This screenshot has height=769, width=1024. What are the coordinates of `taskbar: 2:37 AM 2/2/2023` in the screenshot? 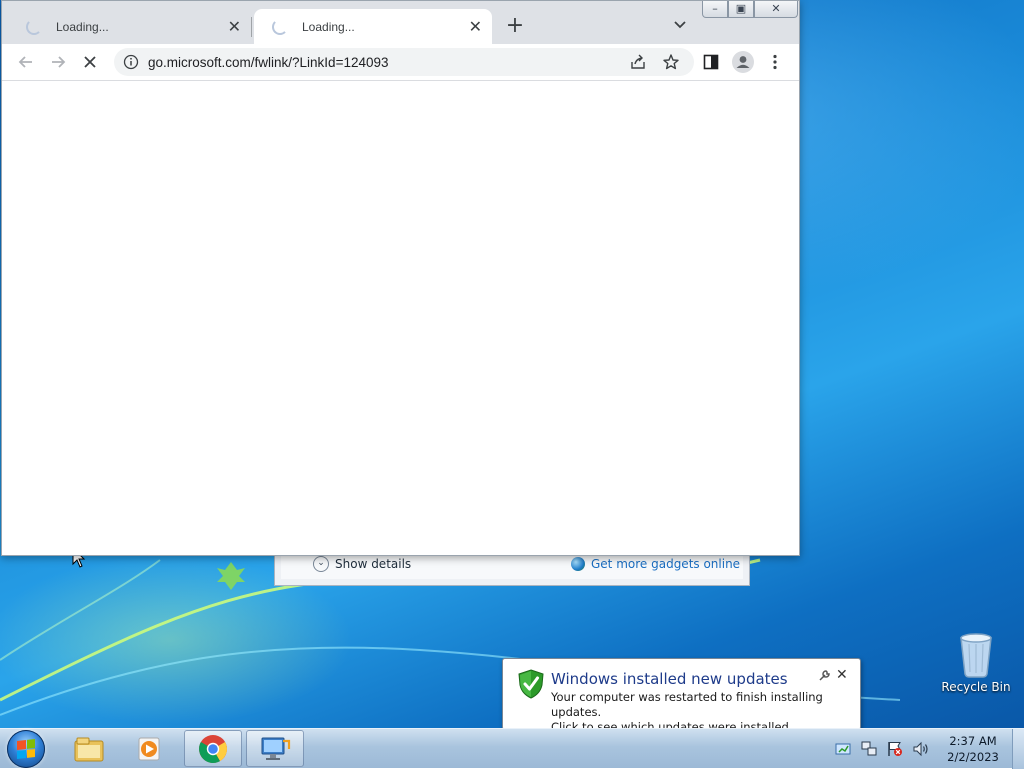 It's located at (512, 748).